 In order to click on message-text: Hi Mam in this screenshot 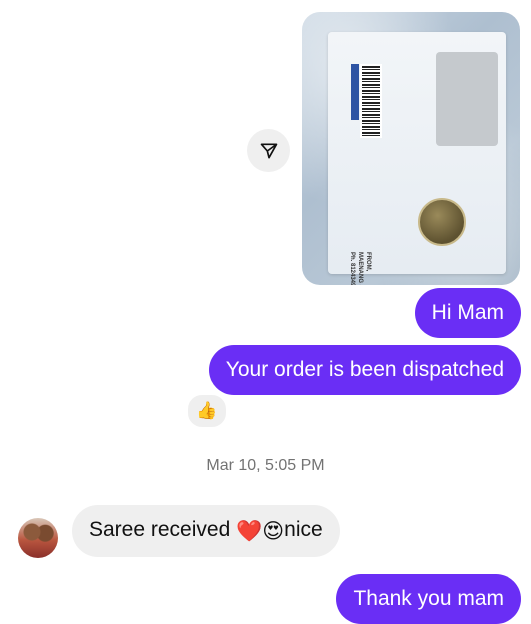, I will do `click(467, 312)`.